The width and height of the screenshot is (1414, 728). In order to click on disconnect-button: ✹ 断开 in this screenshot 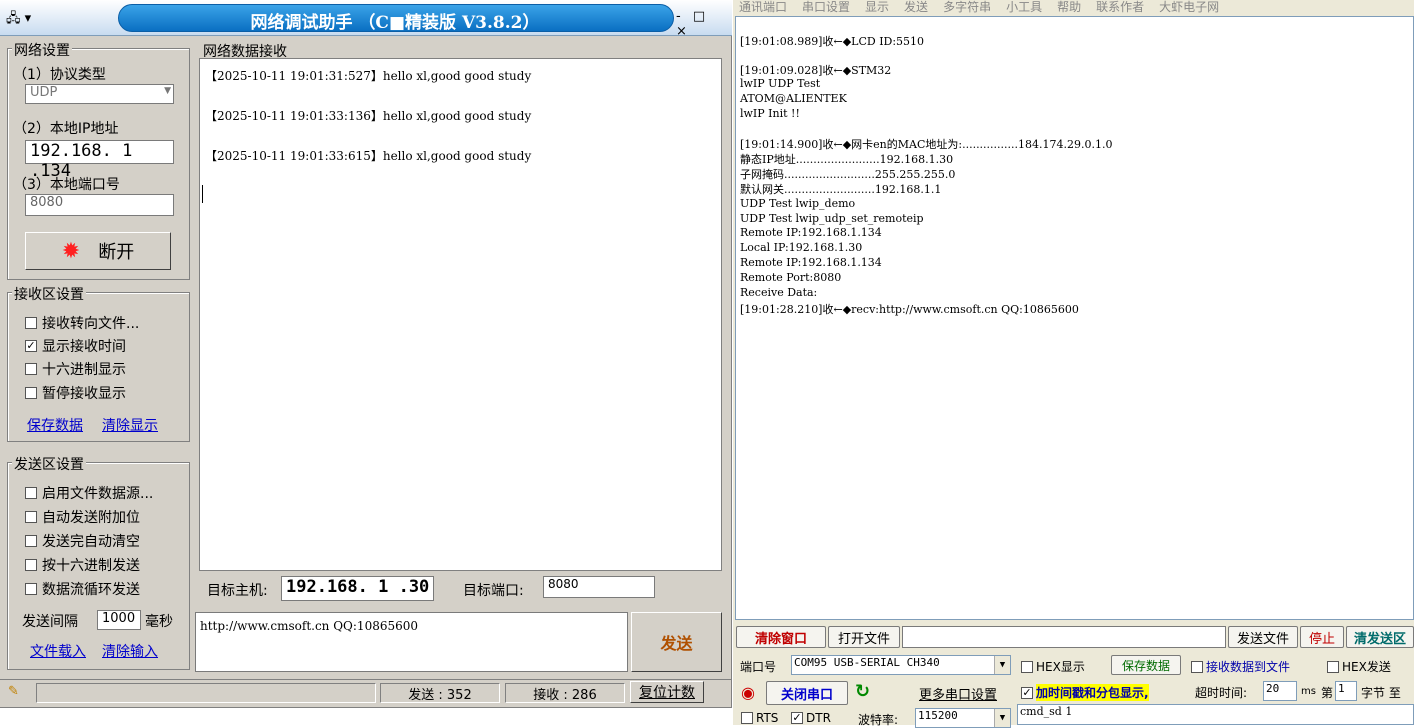, I will do `click(98, 251)`.